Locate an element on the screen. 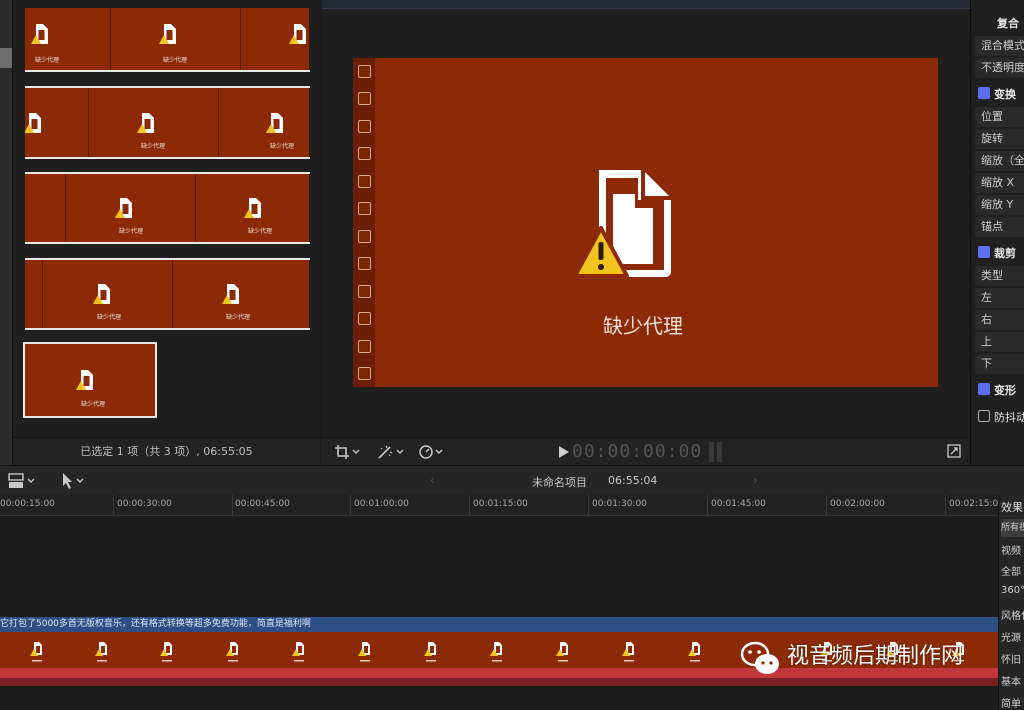 The width and height of the screenshot is (1024, 710). chevron-left-icon: ‹ is located at coordinates (432, 480).